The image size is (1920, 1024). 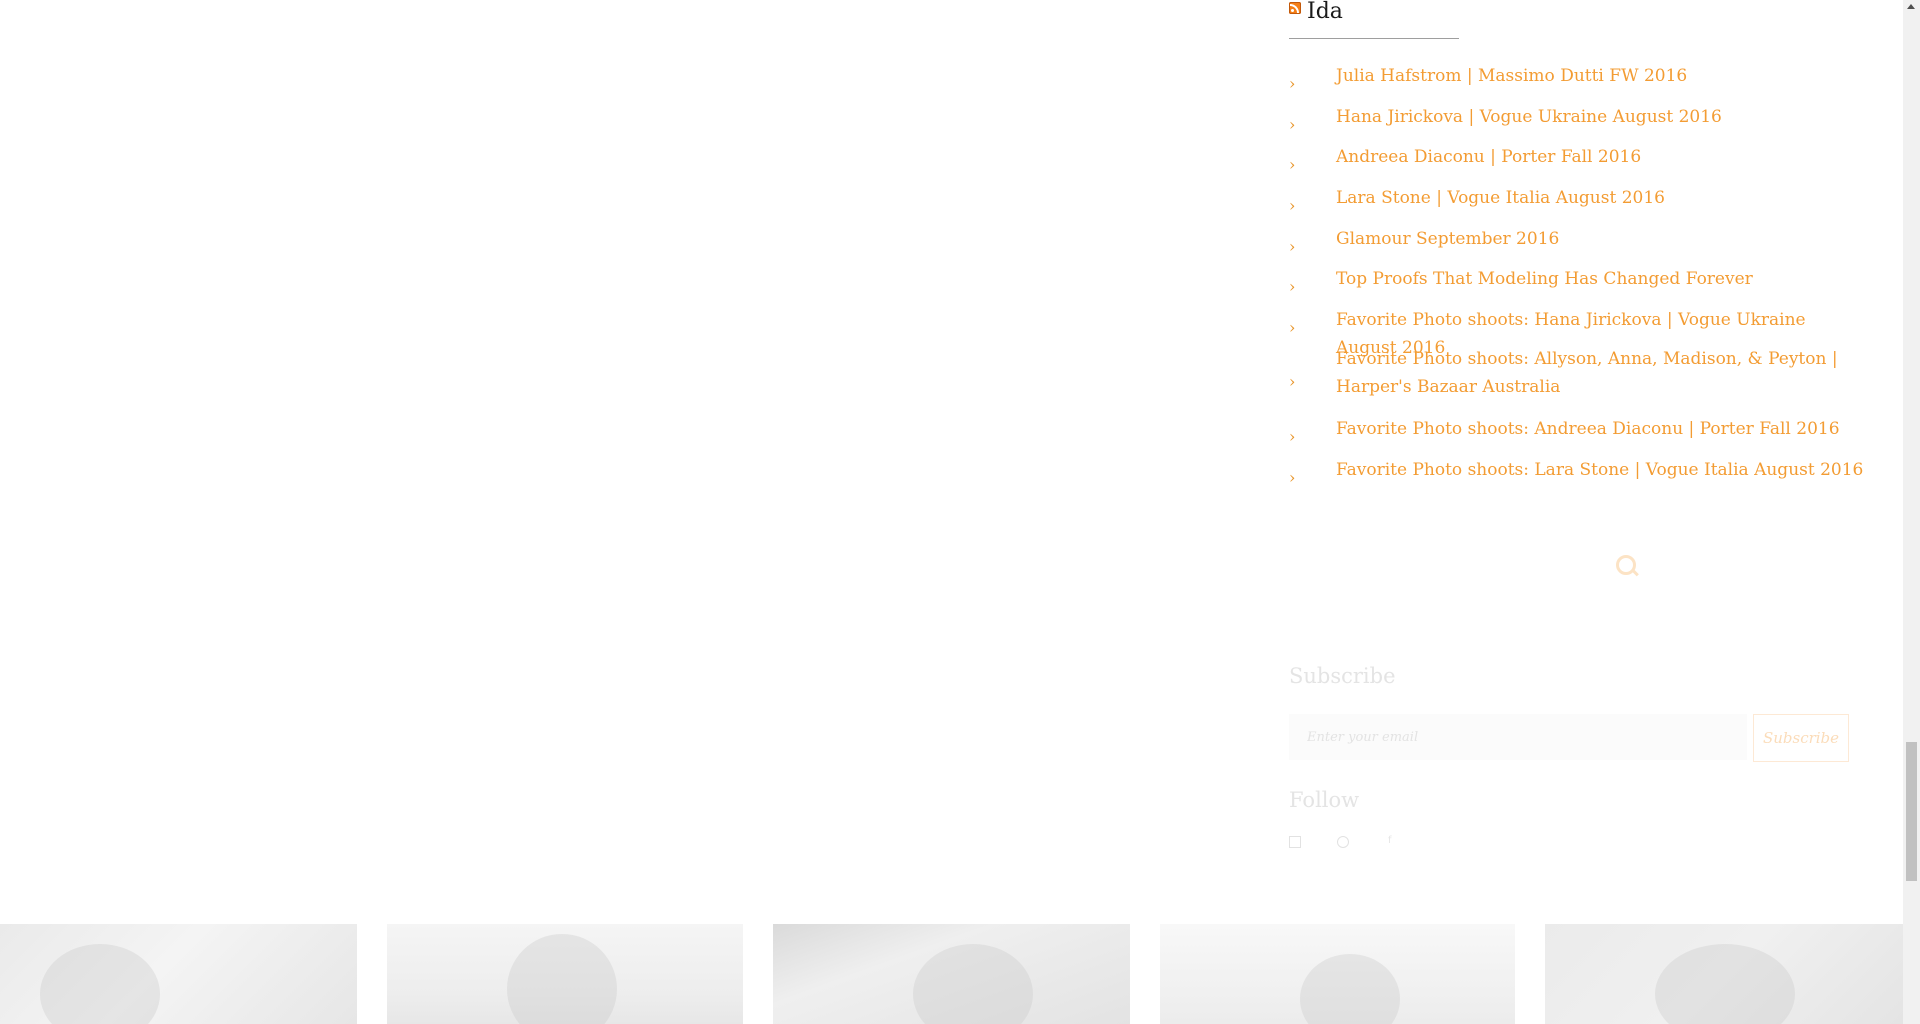 I want to click on post-link: Andreea Diaconu | Porter Fall 2016, so click(x=1601, y=157).